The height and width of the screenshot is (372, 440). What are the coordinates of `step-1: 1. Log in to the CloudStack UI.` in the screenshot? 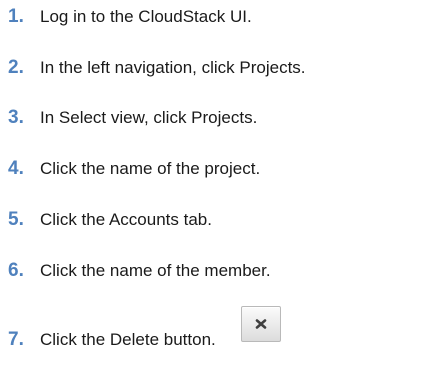 It's located at (130, 17).